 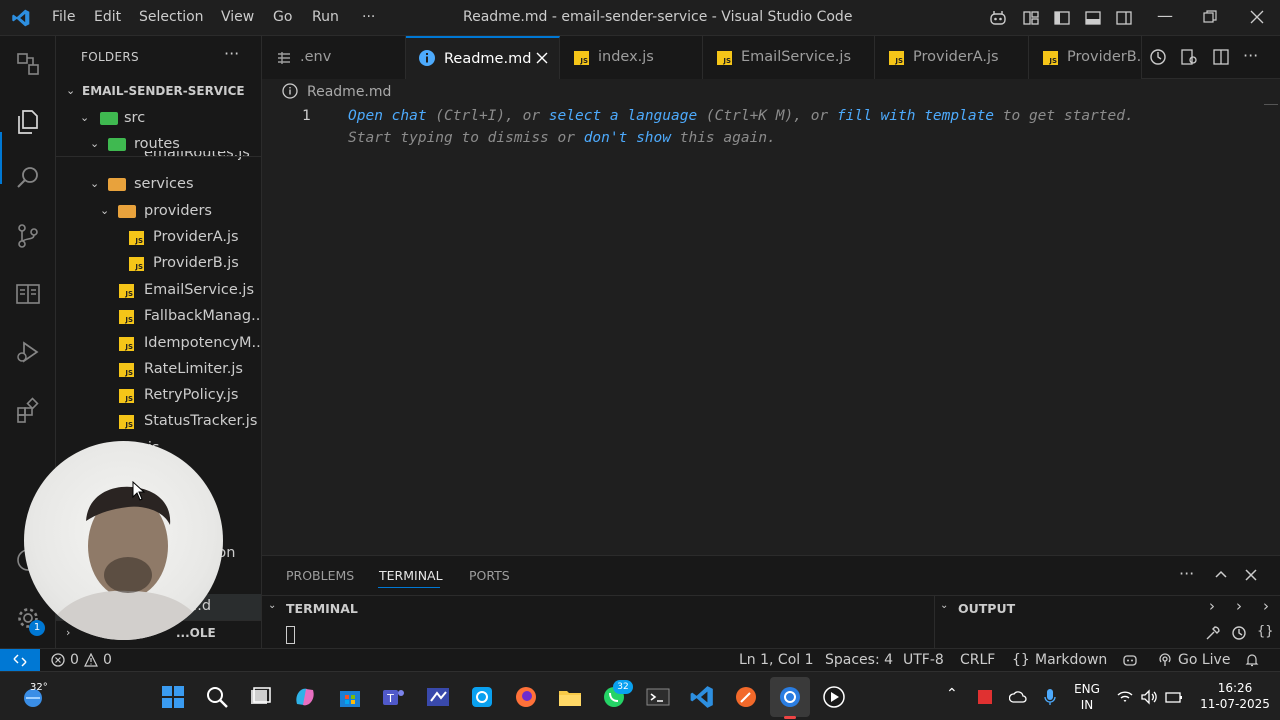 I want to click on tree-item-retrypolicy: JS RetryPolicy.js, so click(x=158, y=396).